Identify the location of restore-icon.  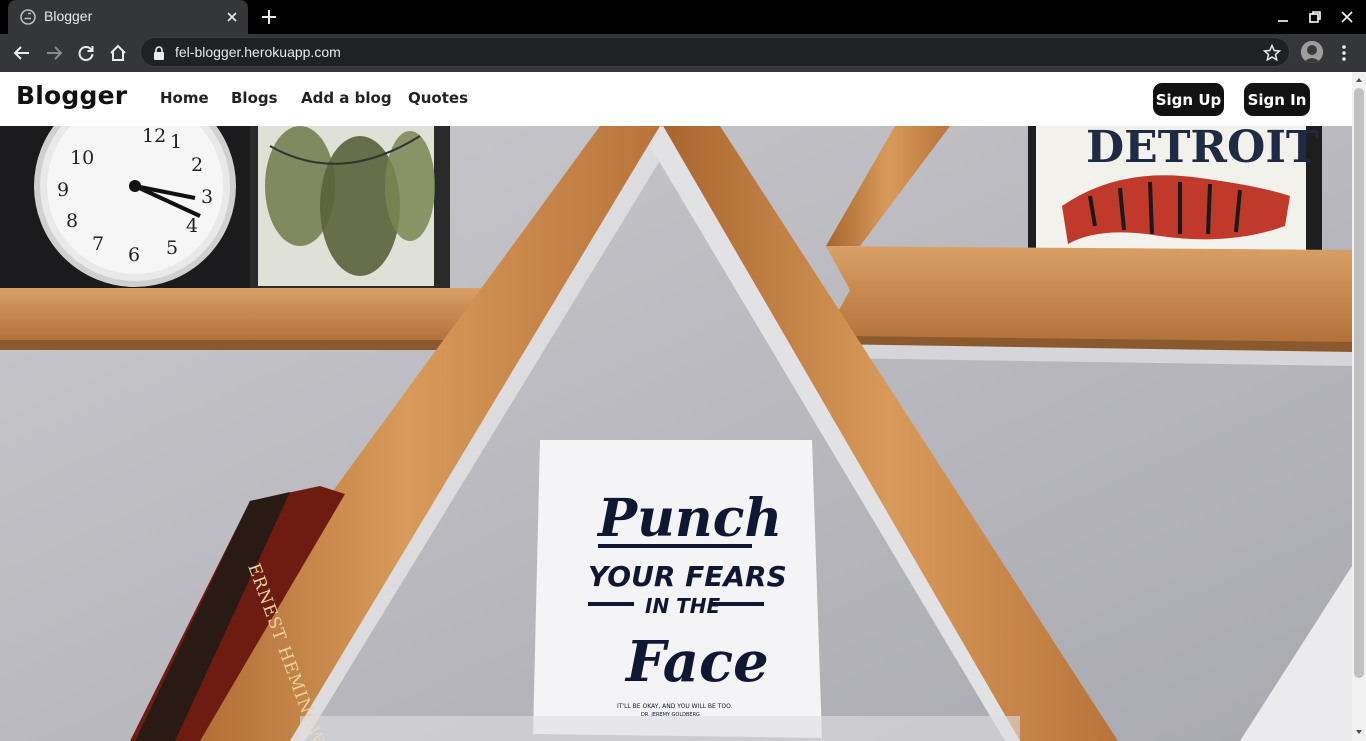
(1315, 17).